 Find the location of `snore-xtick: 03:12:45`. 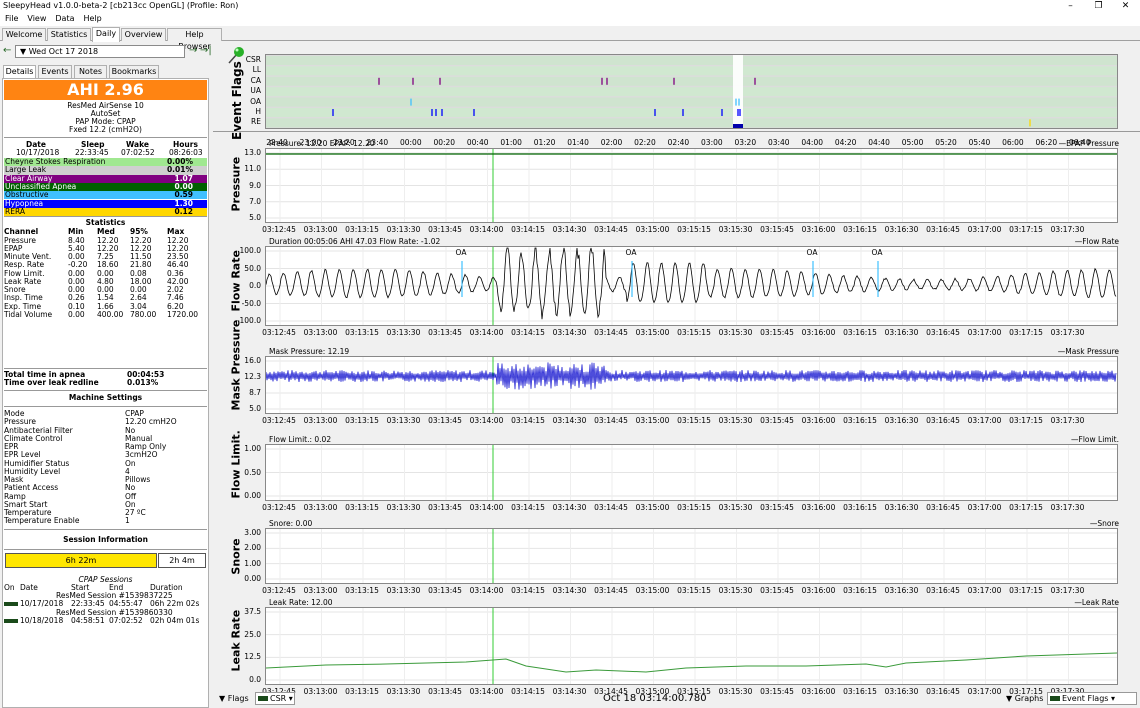

snore-xtick: 03:12:45 is located at coordinates (279, 590).